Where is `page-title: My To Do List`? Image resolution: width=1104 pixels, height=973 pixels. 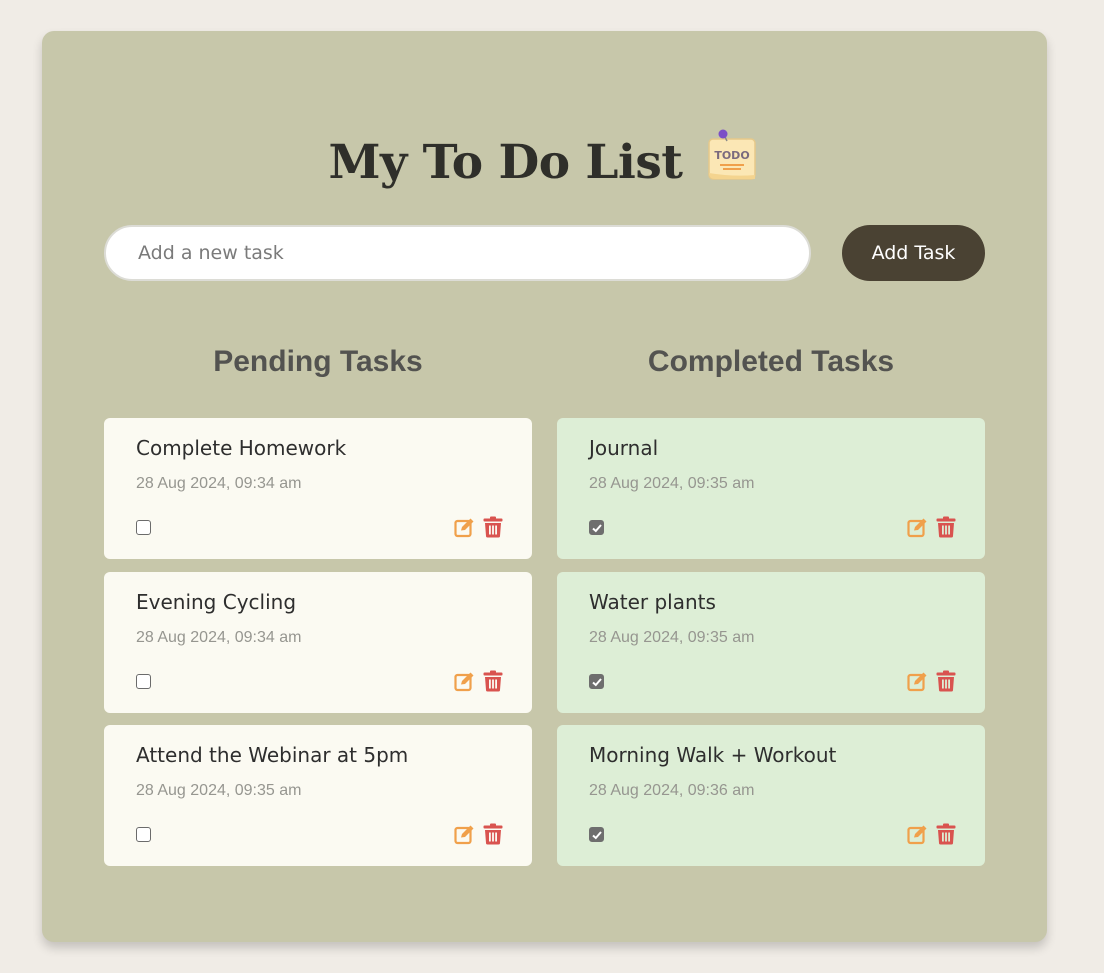 page-title: My To Do List is located at coordinates (505, 162).